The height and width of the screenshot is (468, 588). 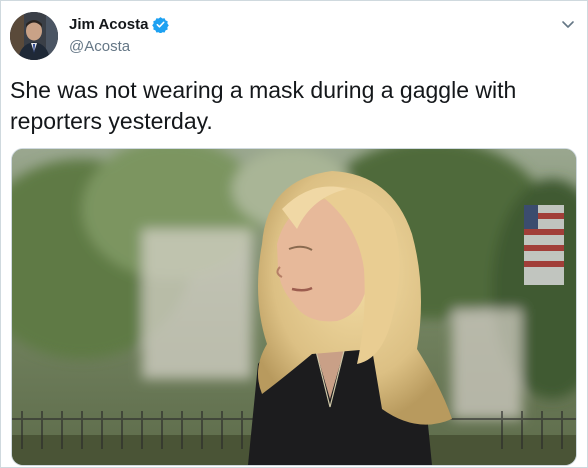 I want to click on author-avatar, so click(x=34, y=36).